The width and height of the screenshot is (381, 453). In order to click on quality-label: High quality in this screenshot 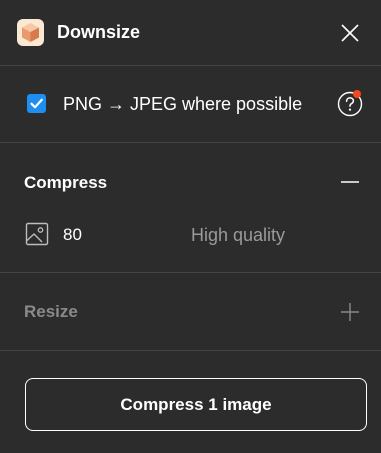, I will do `click(238, 235)`.